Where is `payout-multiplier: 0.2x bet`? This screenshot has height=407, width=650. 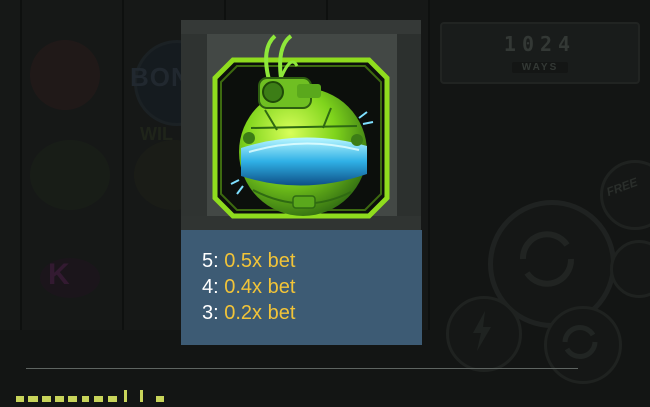 payout-multiplier: 0.2x bet is located at coordinates (260, 313).